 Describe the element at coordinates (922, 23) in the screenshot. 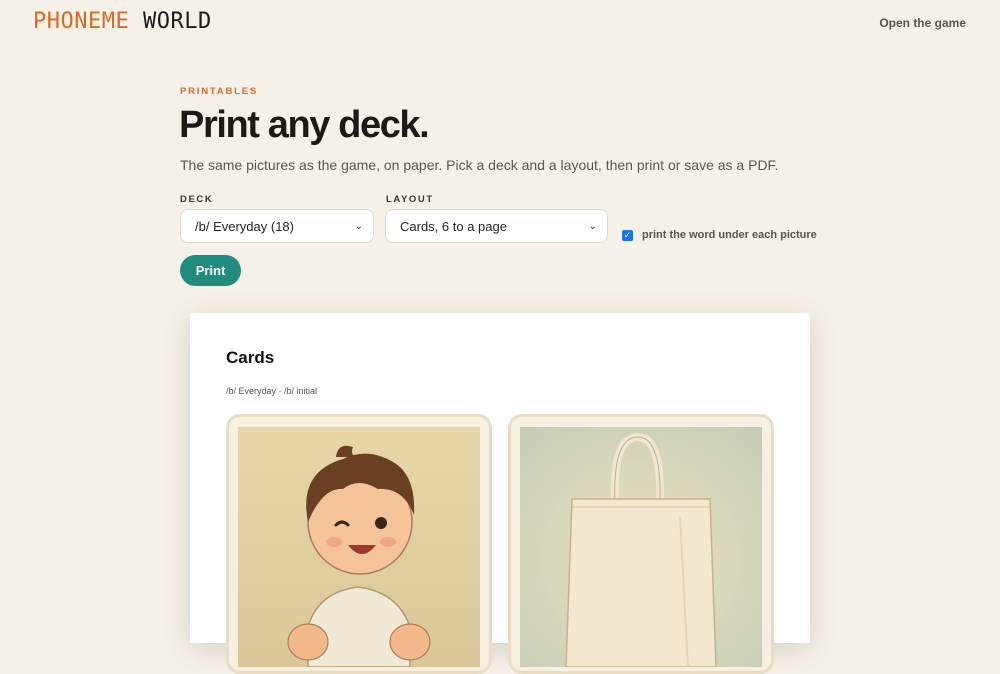

I see `open-game-link: Open the game` at that location.